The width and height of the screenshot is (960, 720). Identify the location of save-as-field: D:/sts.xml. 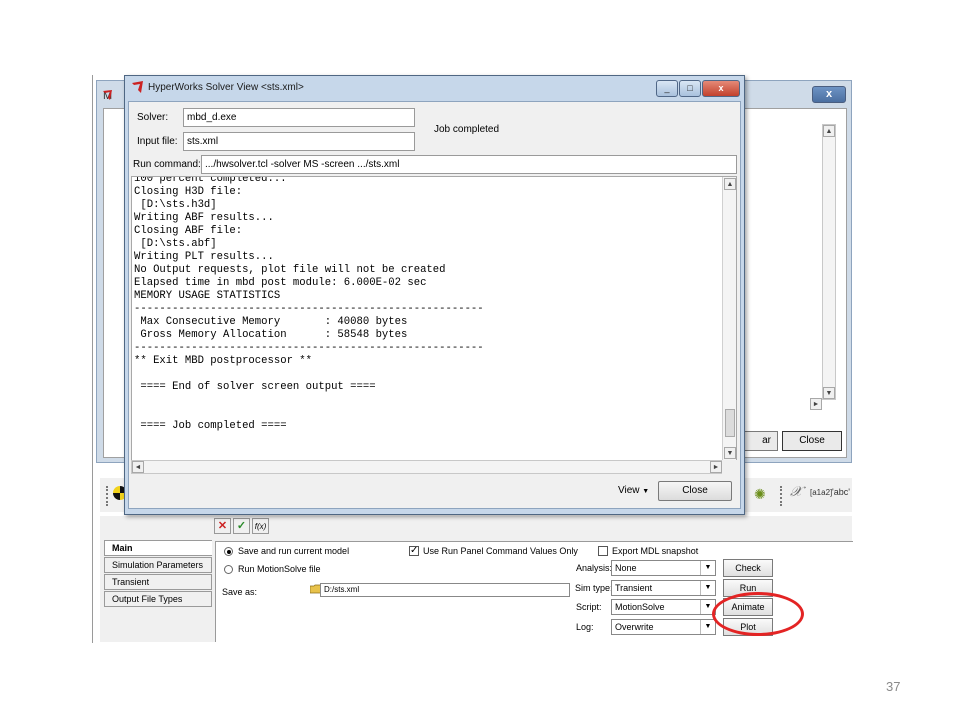
(445, 590).